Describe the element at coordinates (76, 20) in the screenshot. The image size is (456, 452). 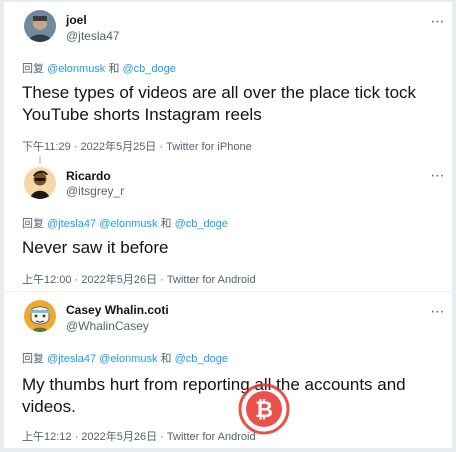
I see `author-name: joel` at that location.